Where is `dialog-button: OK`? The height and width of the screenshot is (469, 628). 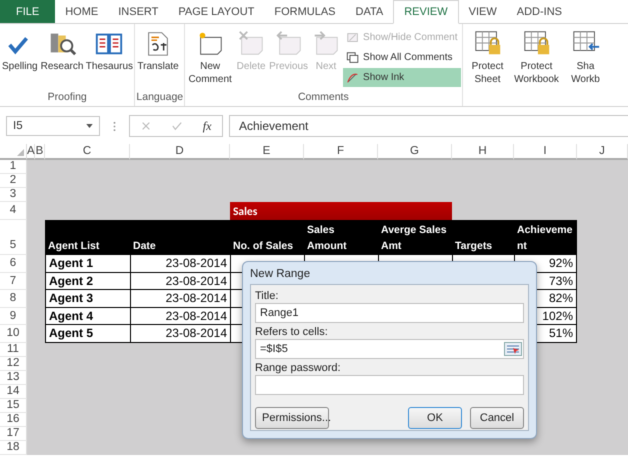
dialog-button: OK is located at coordinates (435, 418).